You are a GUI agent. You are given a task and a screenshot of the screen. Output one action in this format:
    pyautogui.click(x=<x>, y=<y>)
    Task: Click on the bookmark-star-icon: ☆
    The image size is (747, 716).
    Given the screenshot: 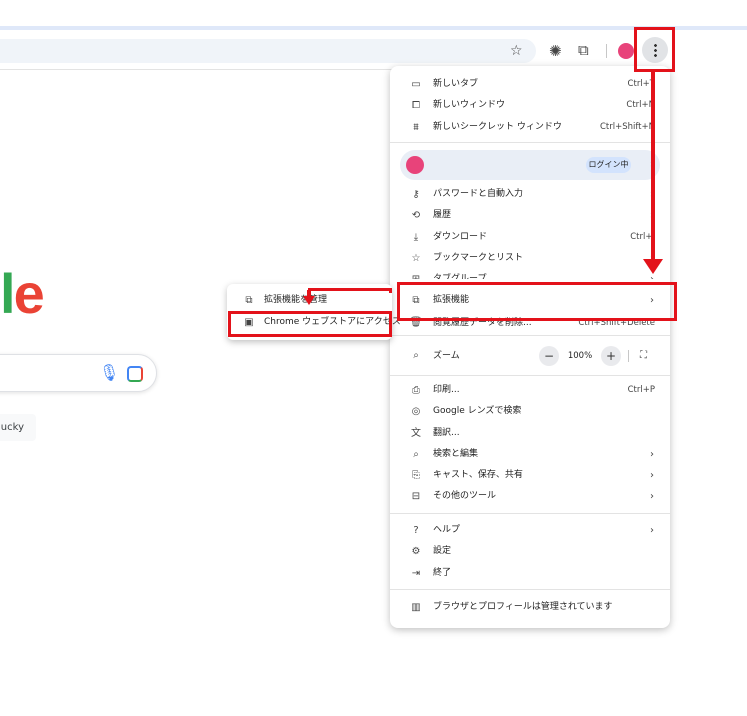 What is the action you would take?
    pyautogui.click(x=416, y=258)
    